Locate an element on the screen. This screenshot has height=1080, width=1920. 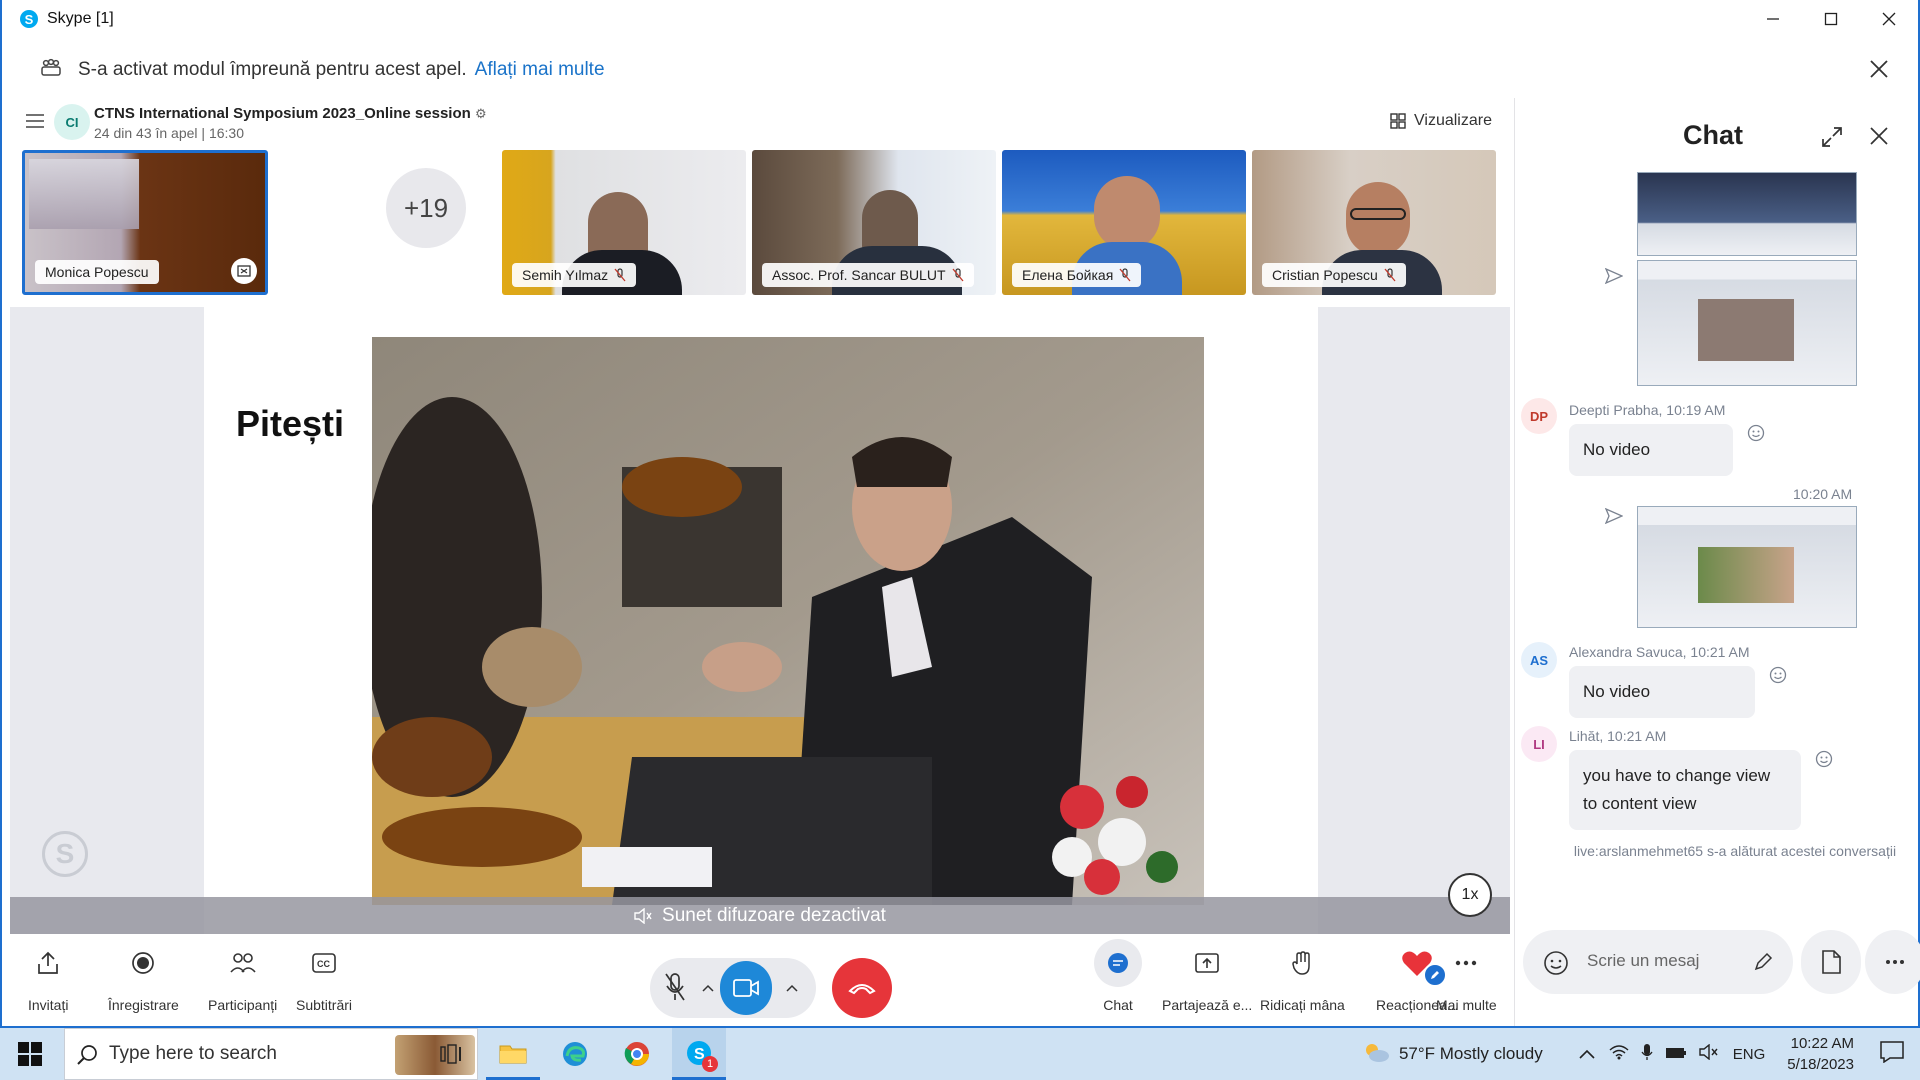
skype-taskbar-button: S1 is located at coordinates (699, 1054).